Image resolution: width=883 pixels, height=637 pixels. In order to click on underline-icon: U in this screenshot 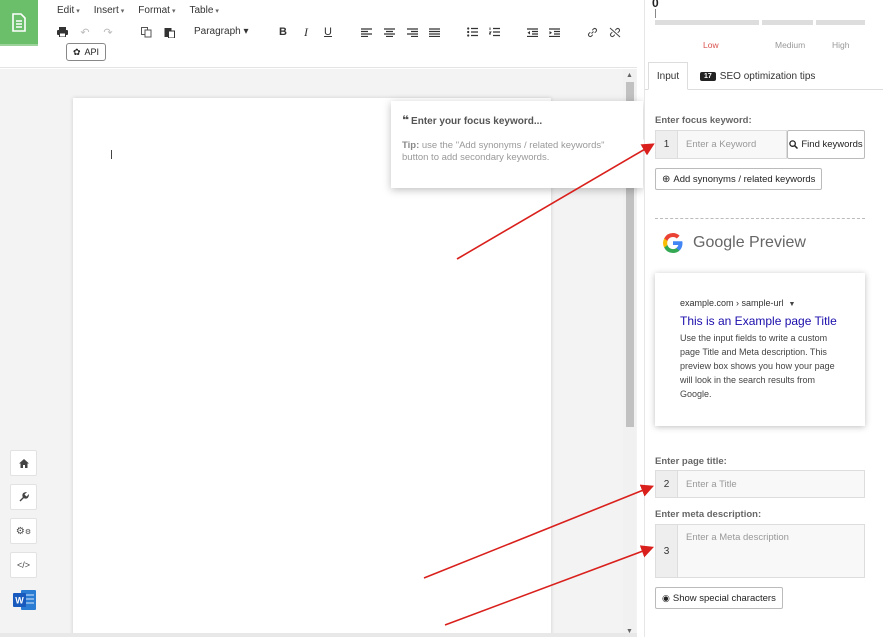, I will do `click(328, 32)`.